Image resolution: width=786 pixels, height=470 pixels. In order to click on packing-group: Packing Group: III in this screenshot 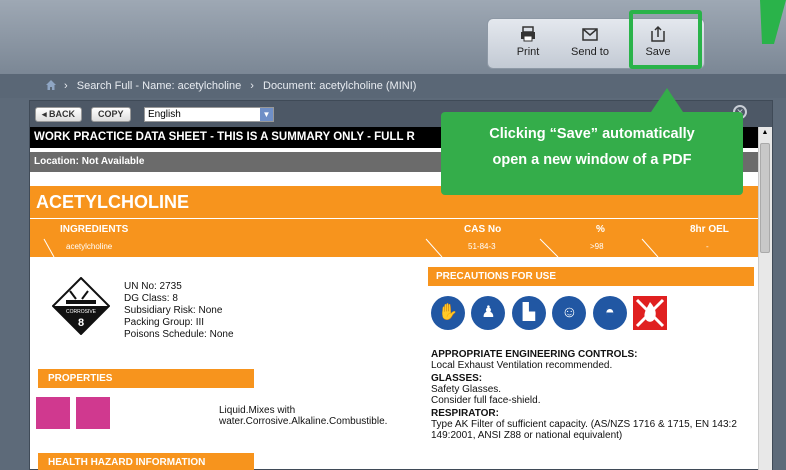, I will do `click(164, 322)`.